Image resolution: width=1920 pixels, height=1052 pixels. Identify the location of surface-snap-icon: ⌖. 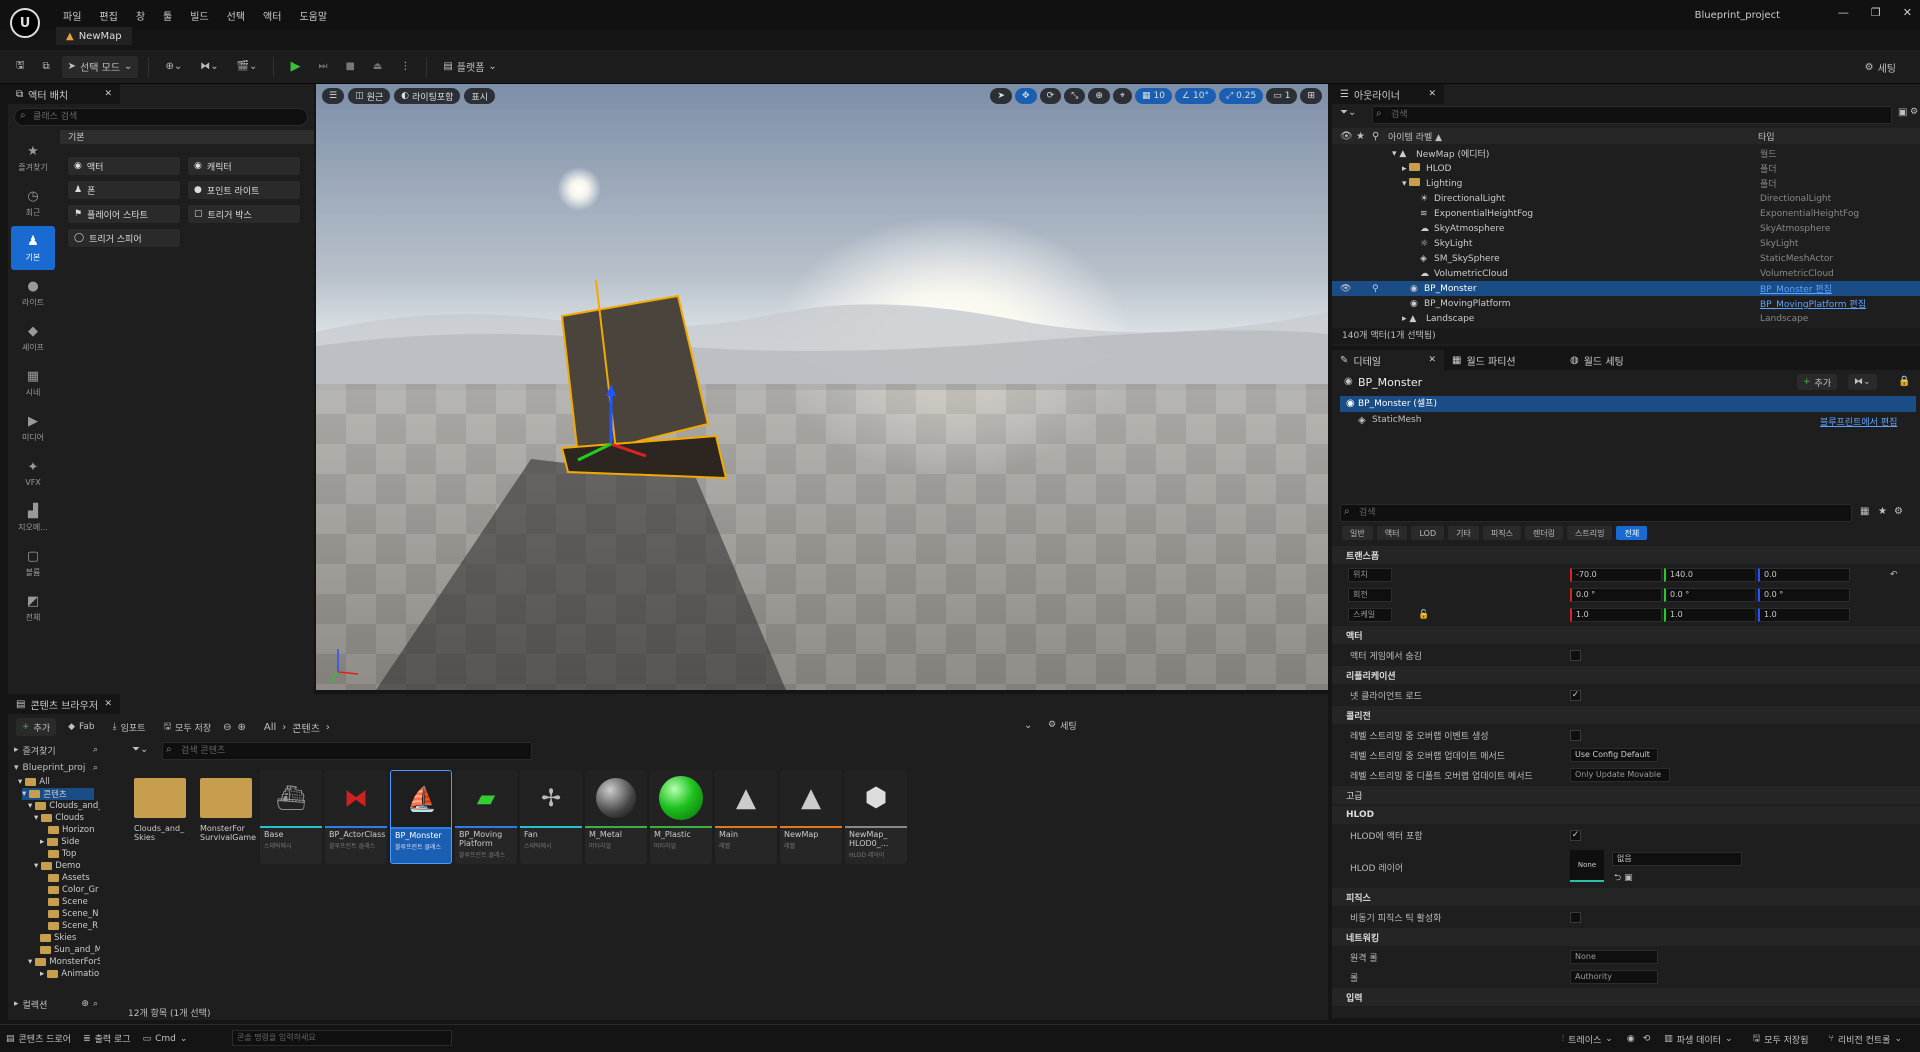
(1122, 96).